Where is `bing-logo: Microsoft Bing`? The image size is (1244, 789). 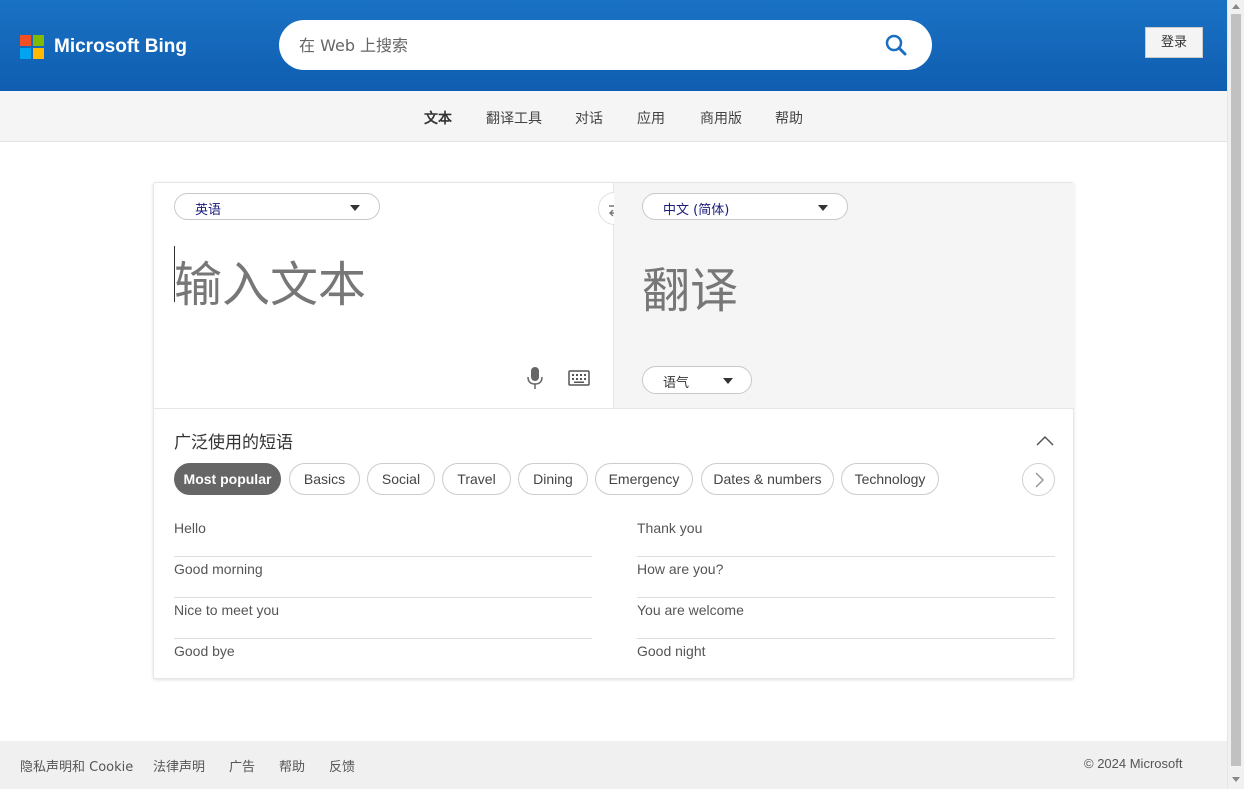
bing-logo: Microsoft Bing is located at coordinates (103, 47).